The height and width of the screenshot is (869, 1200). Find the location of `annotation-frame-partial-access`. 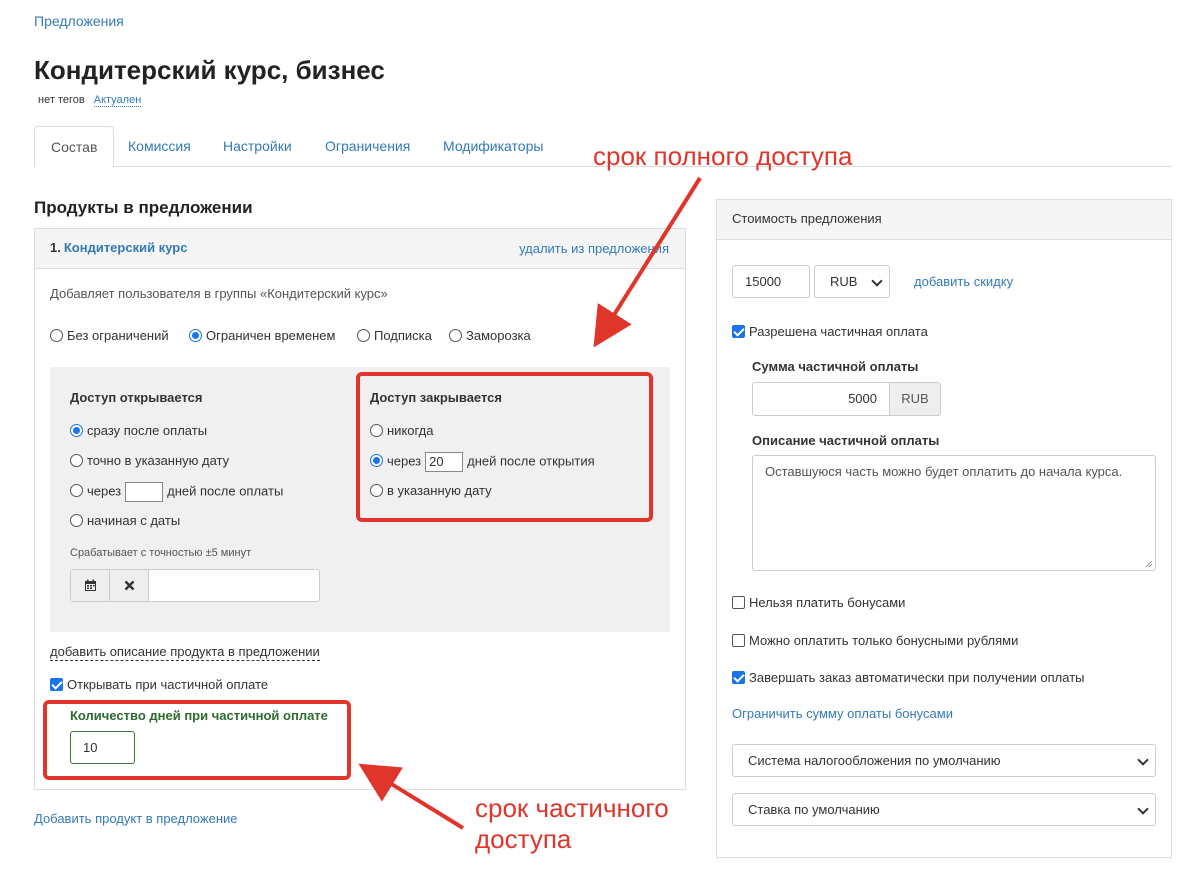

annotation-frame-partial-access is located at coordinates (197, 740).